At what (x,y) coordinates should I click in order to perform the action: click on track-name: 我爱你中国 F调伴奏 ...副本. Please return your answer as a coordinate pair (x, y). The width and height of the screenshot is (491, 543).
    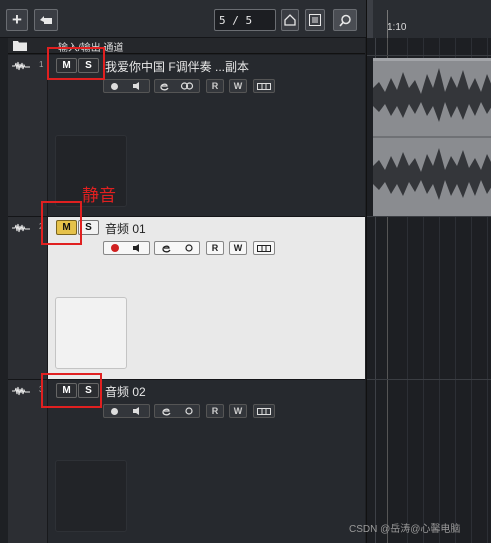
    Looking at the image, I should click on (177, 67).